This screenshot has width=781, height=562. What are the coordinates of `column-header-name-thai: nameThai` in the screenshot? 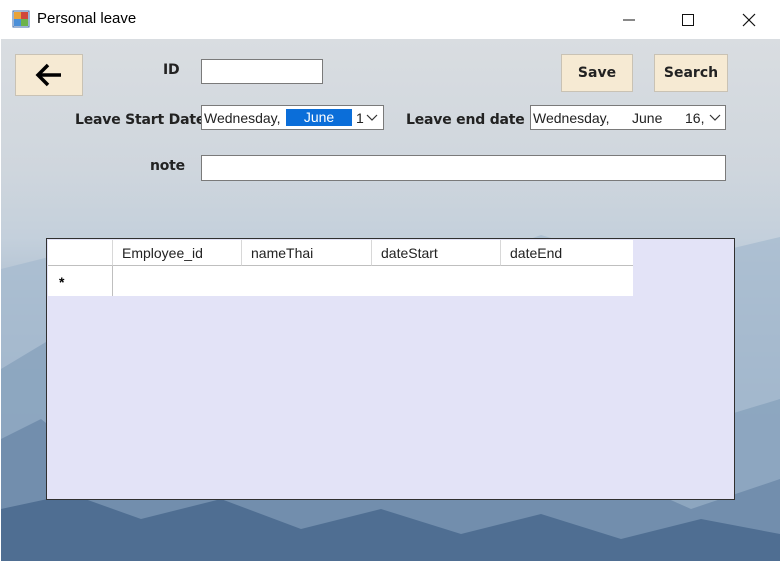 It's located at (307, 253).